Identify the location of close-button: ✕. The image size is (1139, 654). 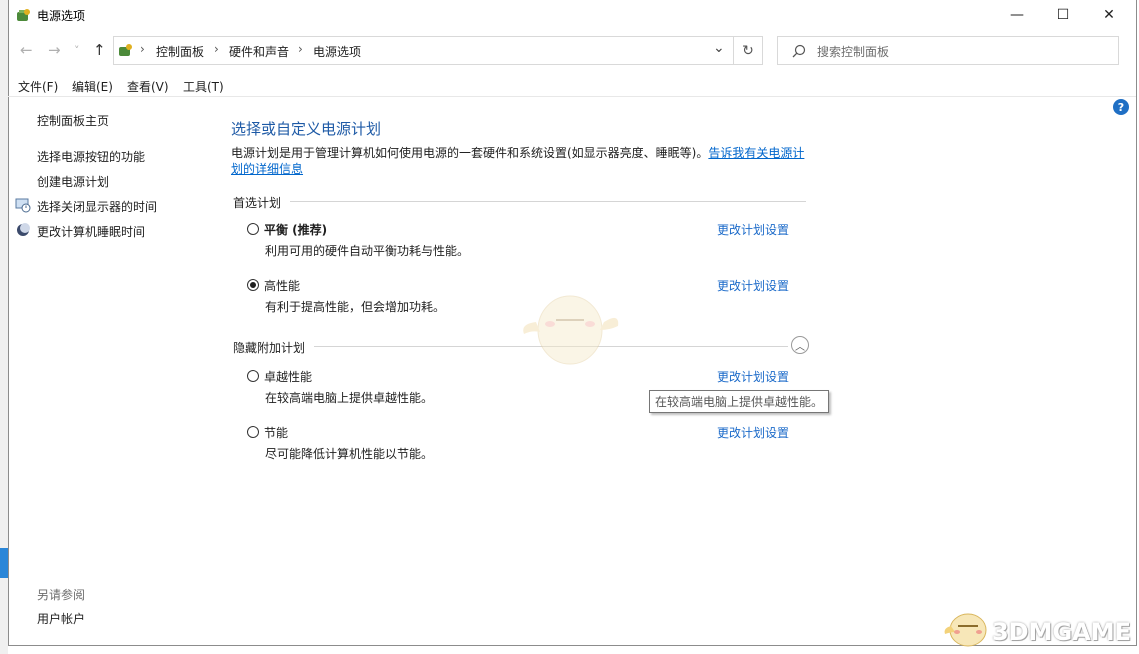
(1109, 15).